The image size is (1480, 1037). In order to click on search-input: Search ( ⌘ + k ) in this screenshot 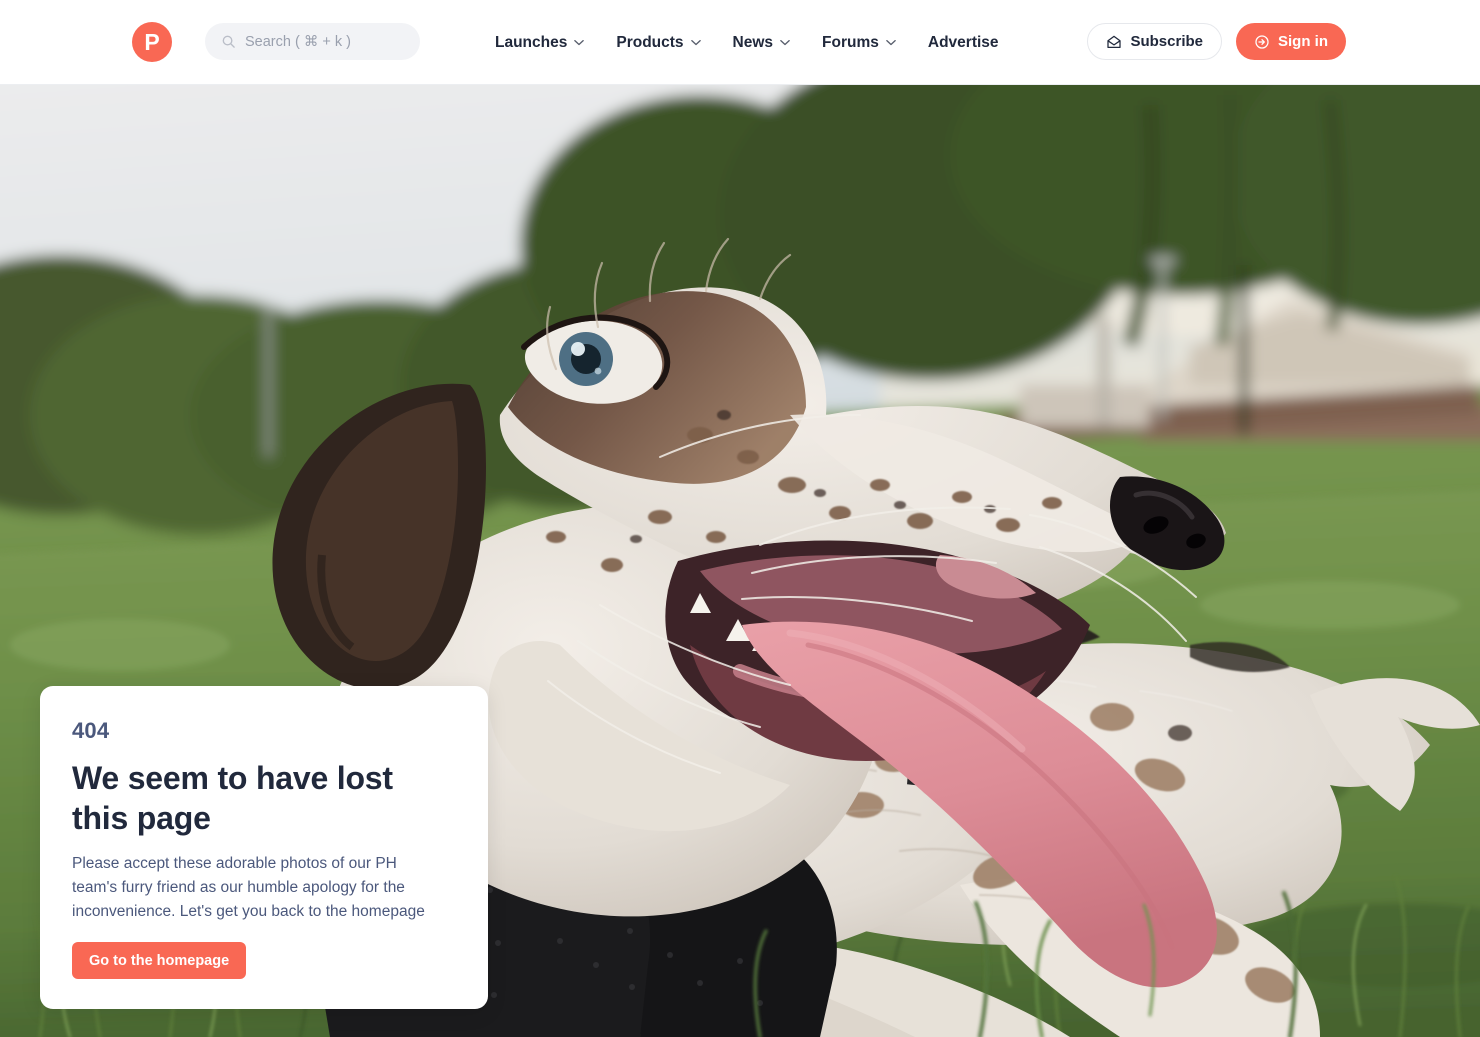, I will do `click(312, 41)`.